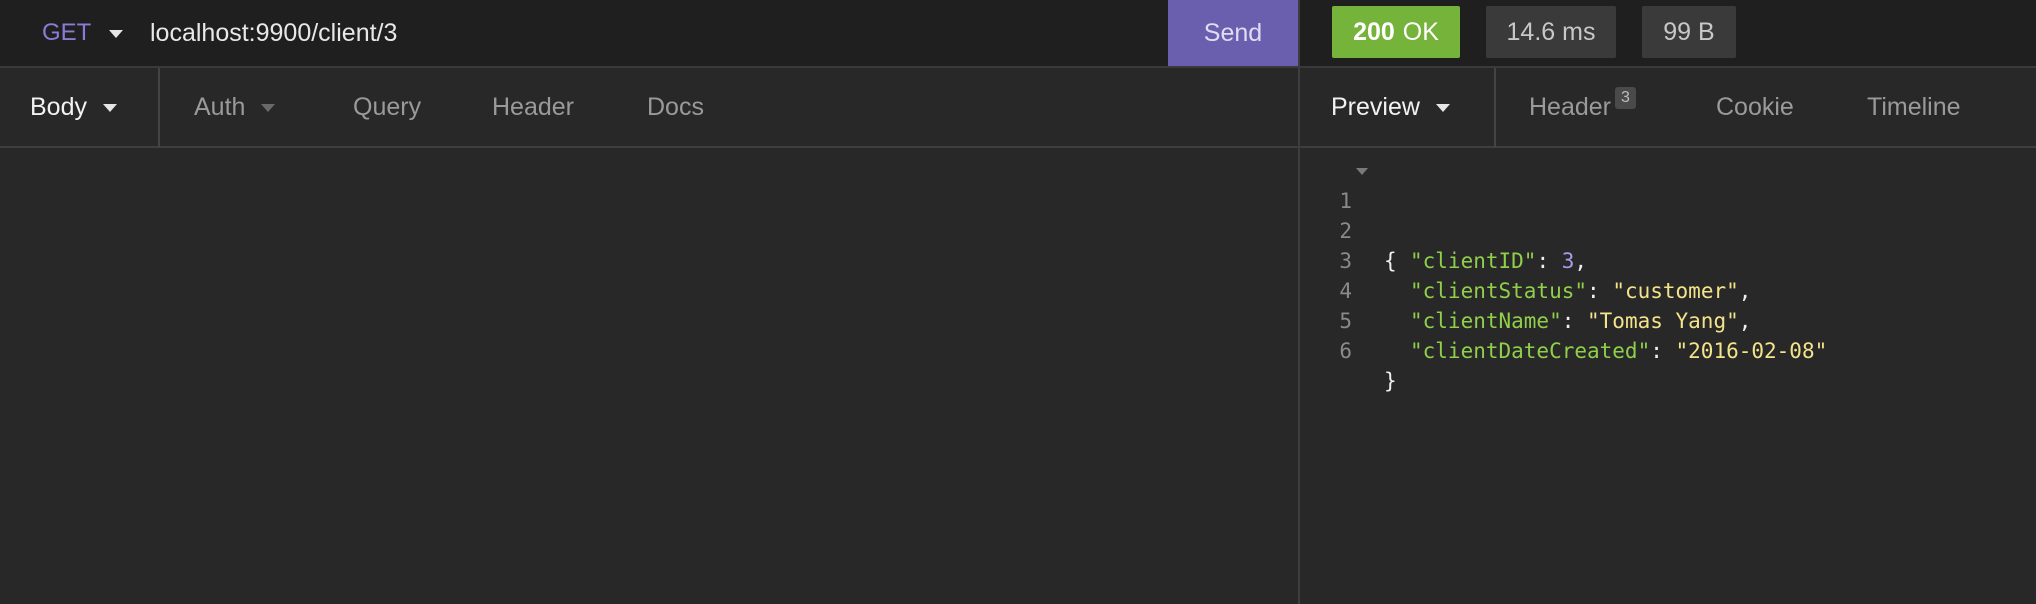 The image size is (2036, 604). I want to click on tab-query: Query, so click(387, 107).